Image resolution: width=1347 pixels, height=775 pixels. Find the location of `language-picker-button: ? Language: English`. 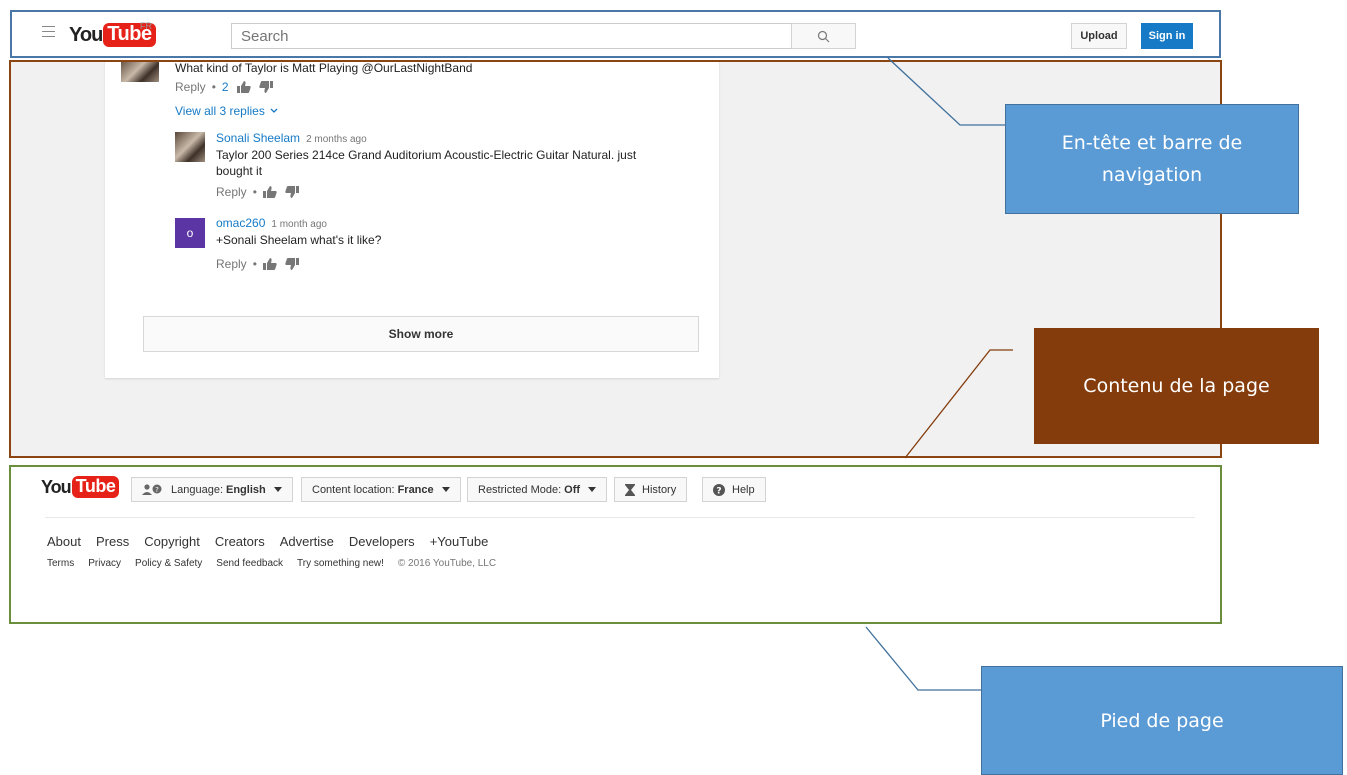

language-picker-button: ? Language: English is located at coordinates (212, 489).